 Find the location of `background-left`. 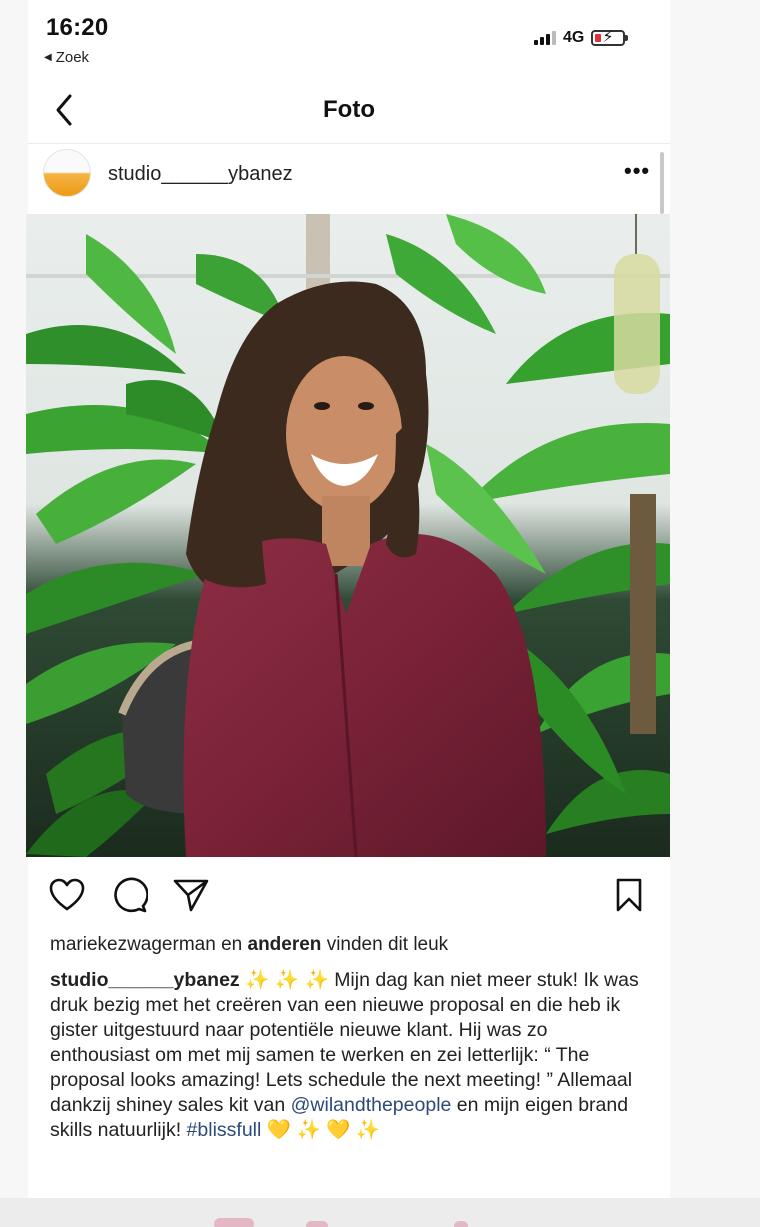

background-left is located at coordinates (14, 613).